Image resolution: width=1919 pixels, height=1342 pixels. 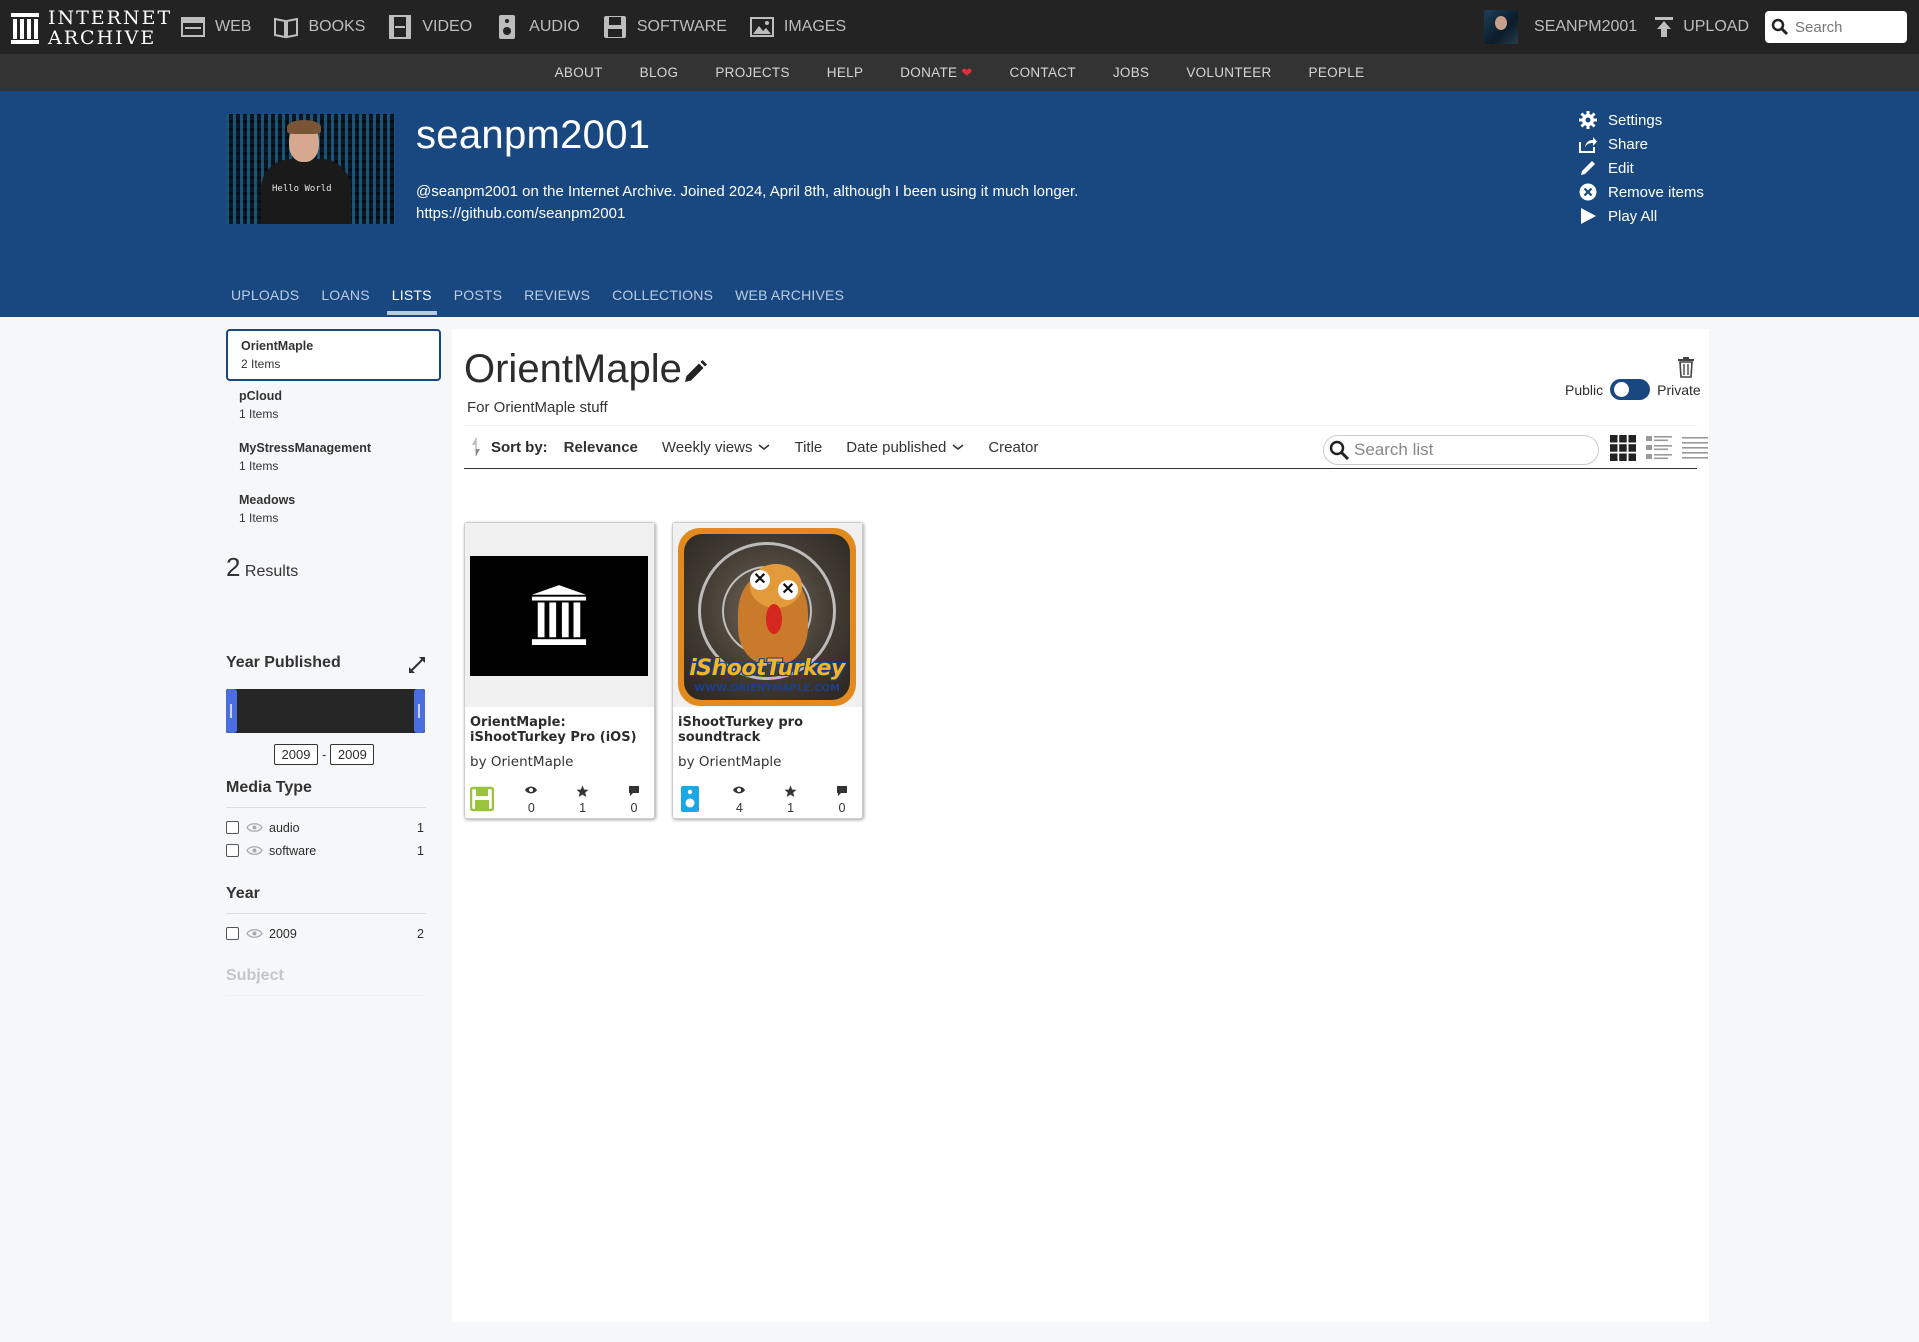 I want to click on item-title: OrientMaple: iShootTurkey Pro (iOS), so click(x=560, y=730).